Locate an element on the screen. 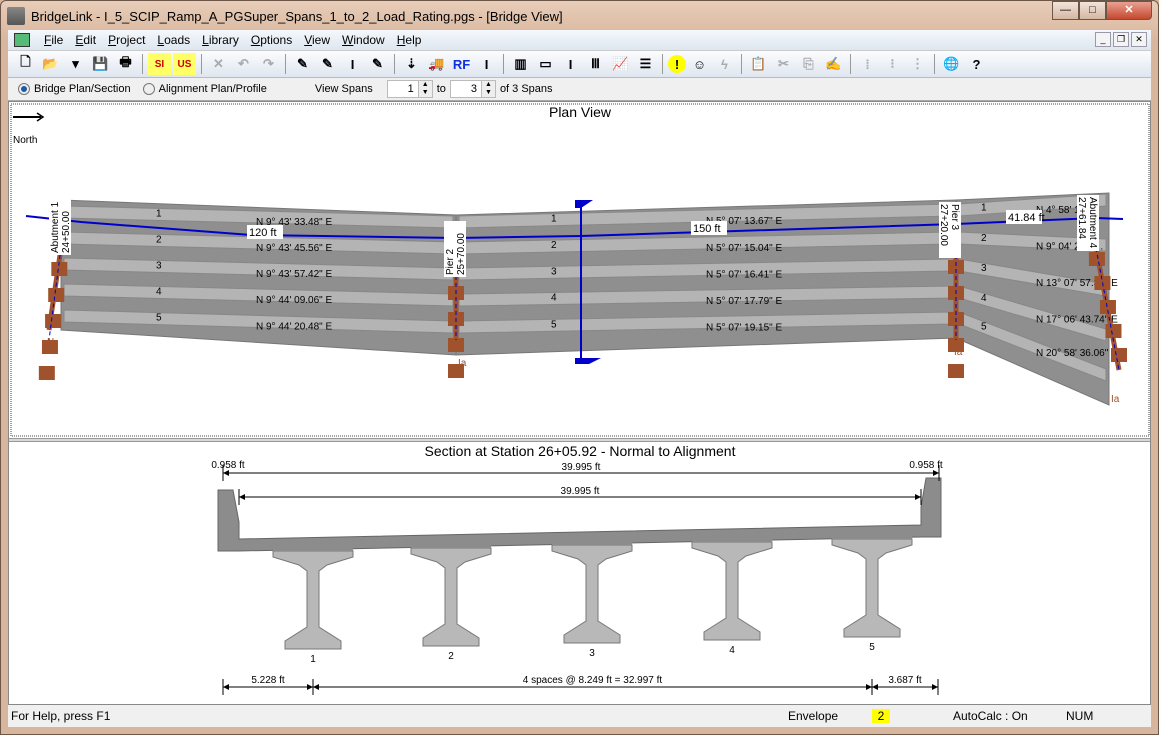  support-station: 24+50.00 is located at coordinates (66, 232).